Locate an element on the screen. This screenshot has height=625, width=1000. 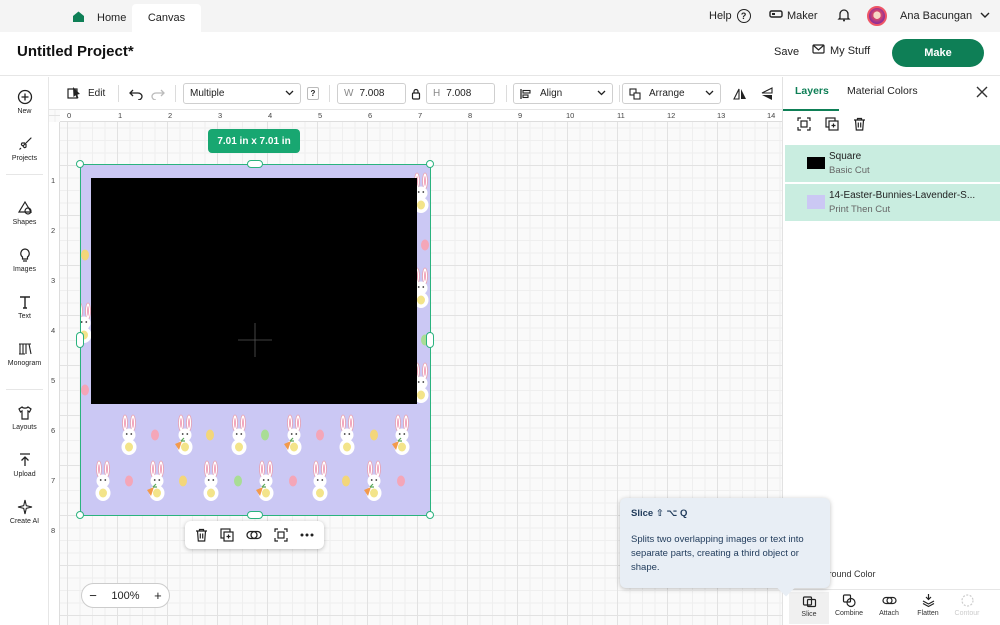
combine-button: Combine is located at coordinates (849, 605).